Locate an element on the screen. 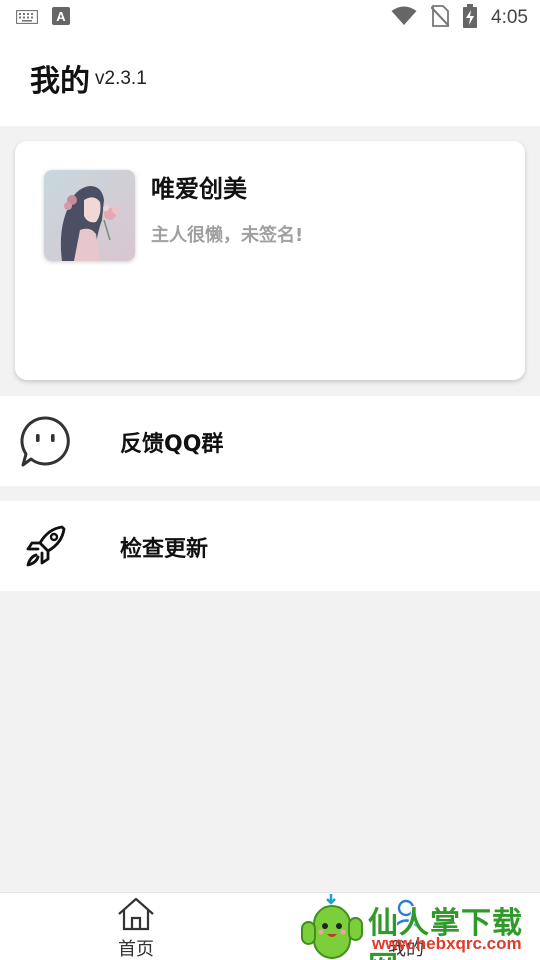 This screenshot has width=540, height=960. page-title: 我的 is located at coordinates (60, 81).